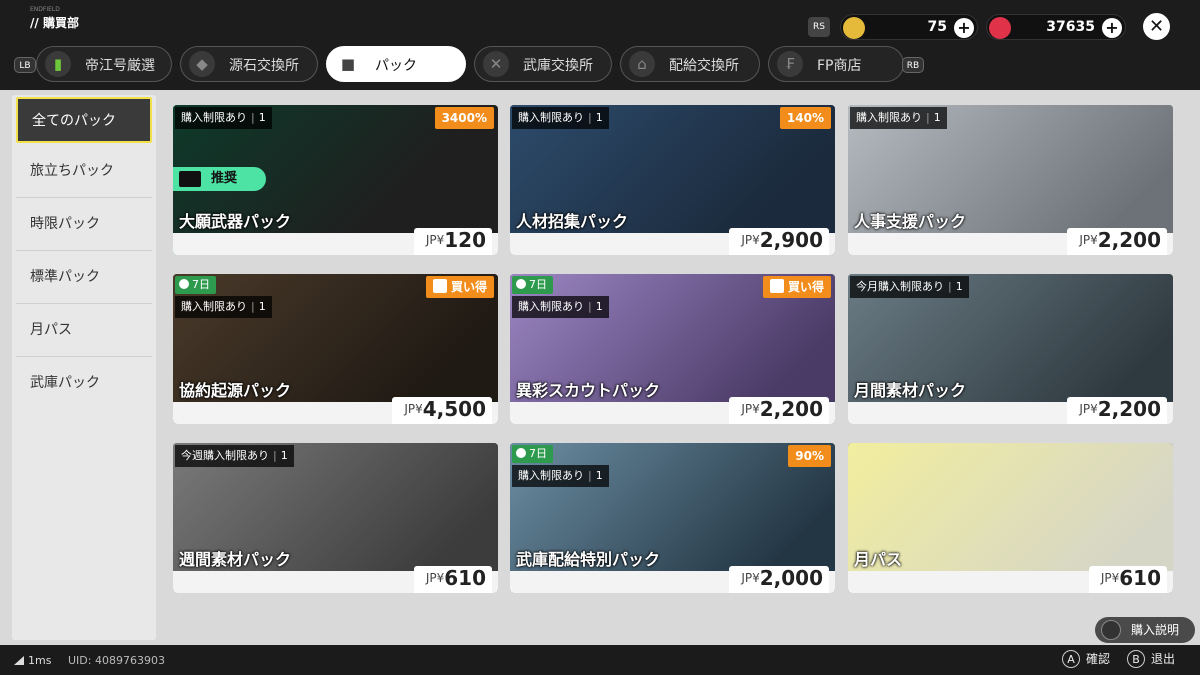 The image size is (1200, 675). Describe the element at coordinates (964, 28) in the screenshot. I see `add-originium-button: +` at that location.